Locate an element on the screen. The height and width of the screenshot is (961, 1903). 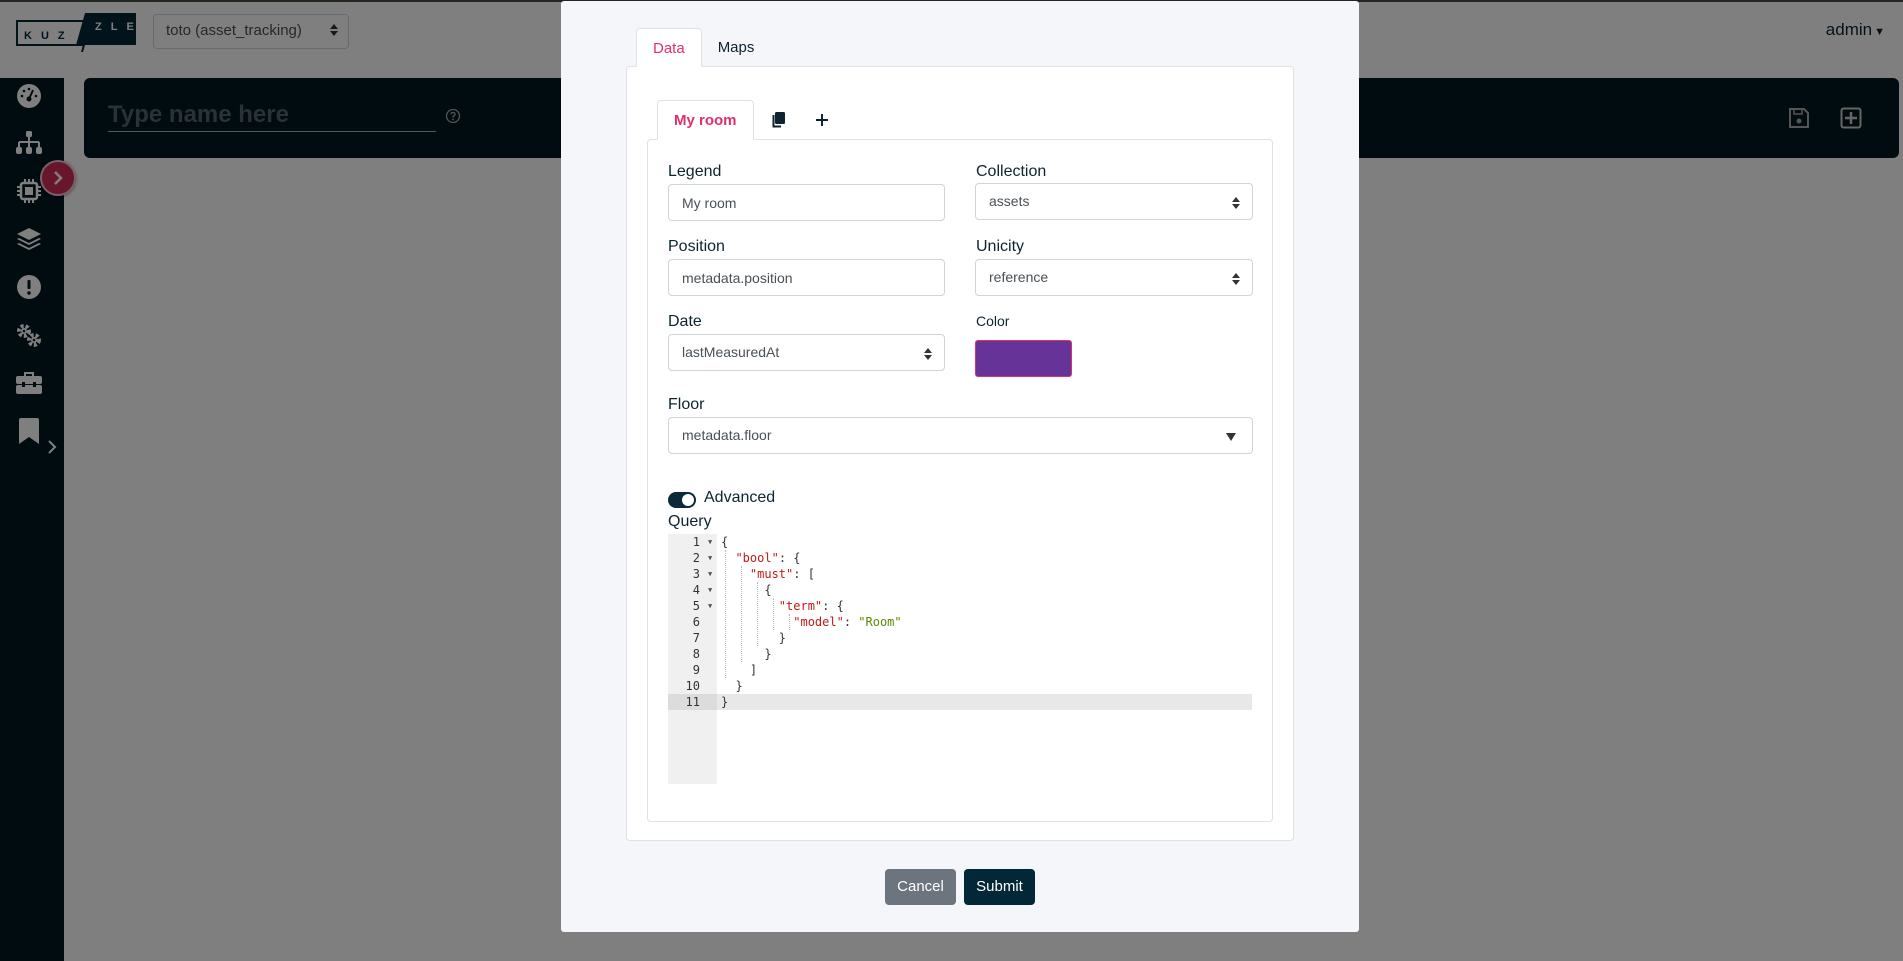
line-number: 6 is located at coordinates (696, 622).